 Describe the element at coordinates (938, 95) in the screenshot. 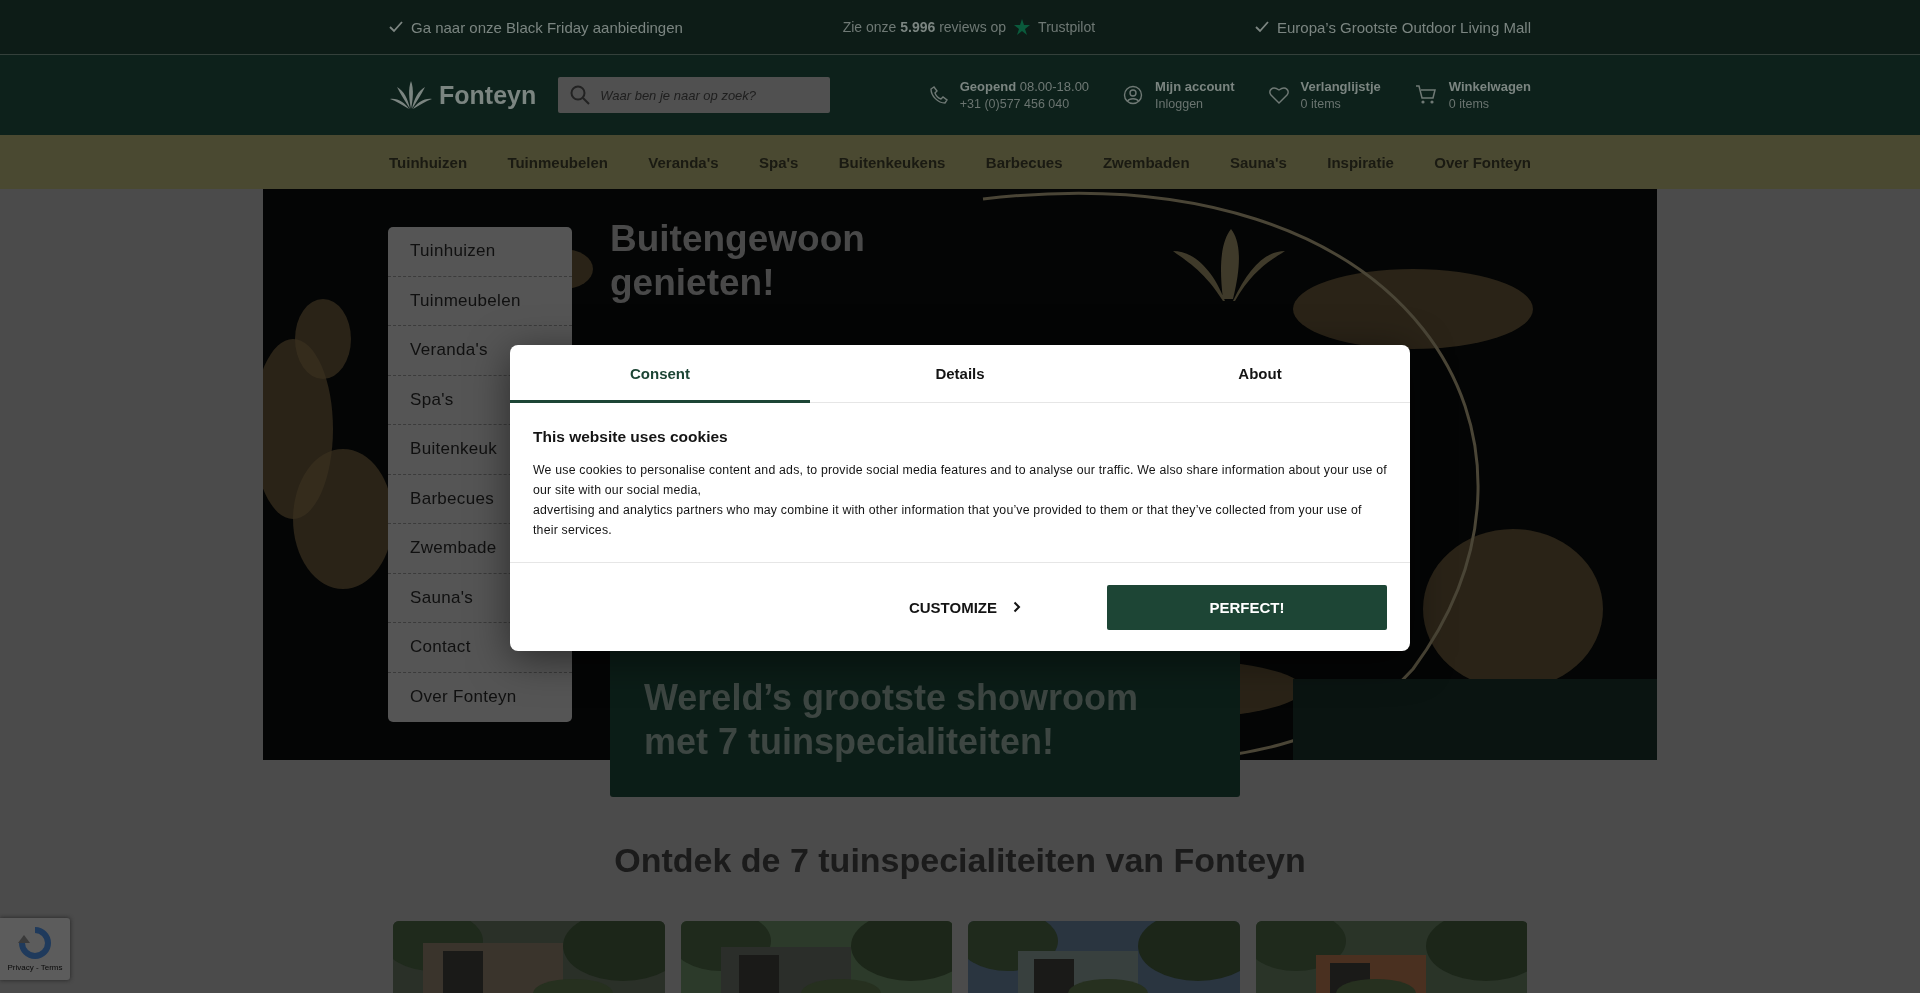

I see `phone-icon` at that location.